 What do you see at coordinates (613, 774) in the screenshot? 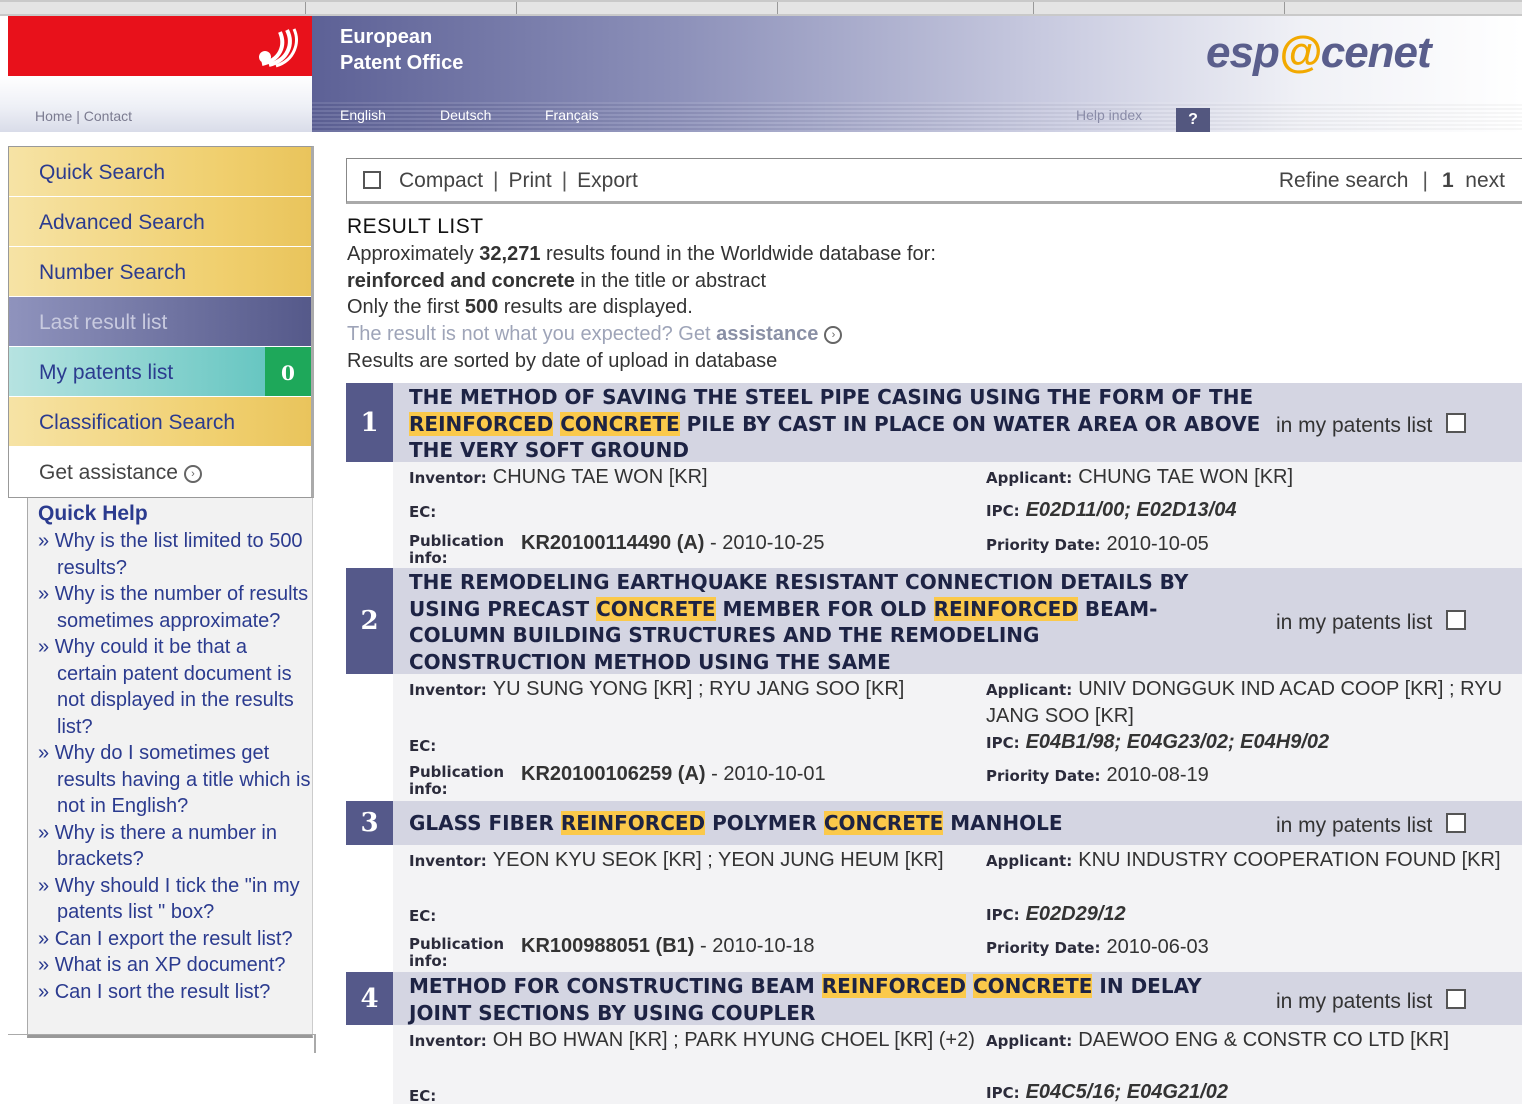
I see `publication-link: KR20100106259 (A)` at bounding box center [613, 774].